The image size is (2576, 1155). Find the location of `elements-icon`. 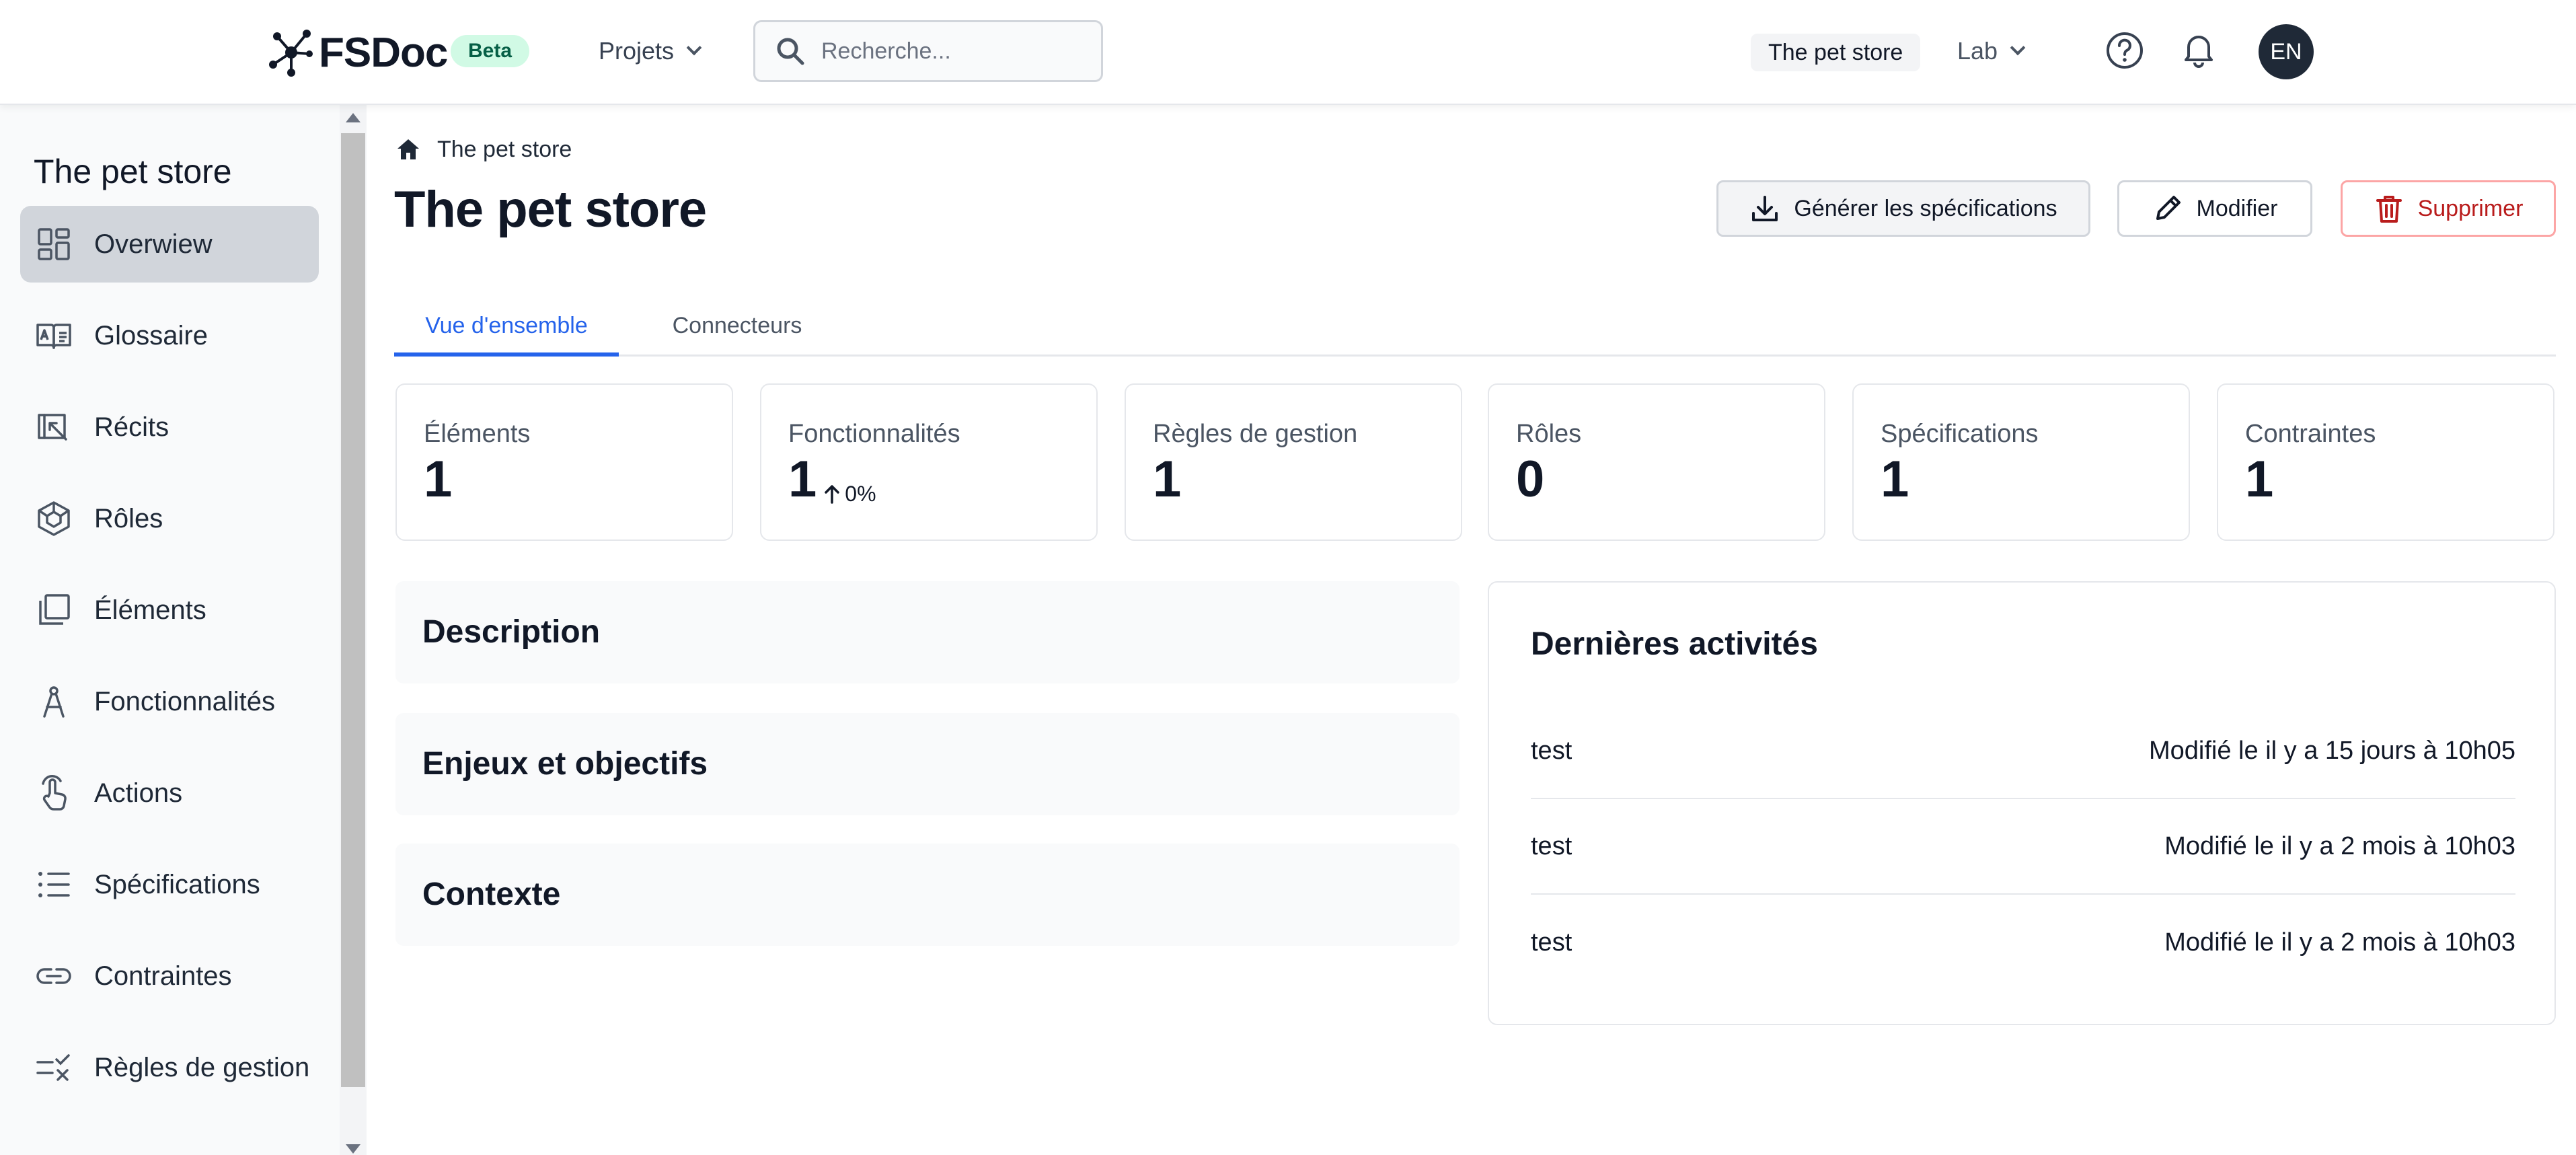

elements-icon is located at coordinates (54, 609).